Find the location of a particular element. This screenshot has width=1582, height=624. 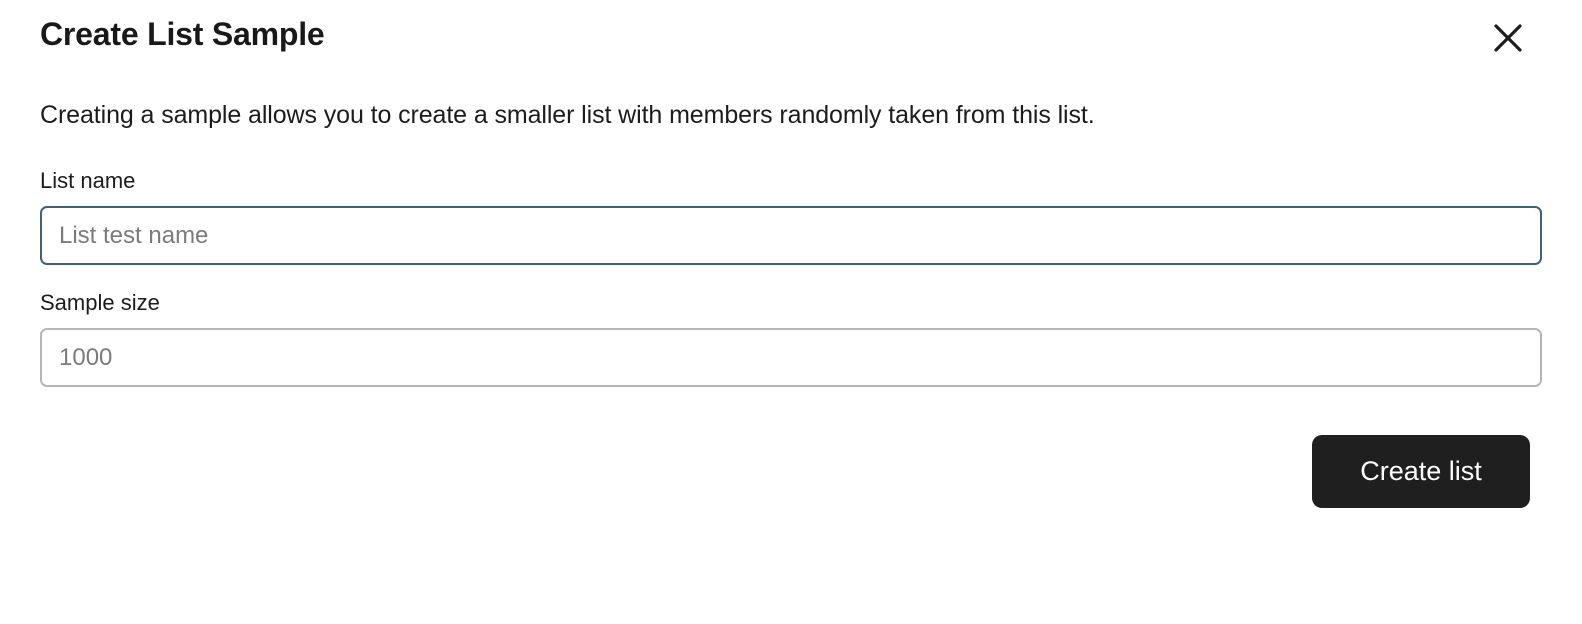

field-sample-size: Sample size is located at coordinates (791, 338).